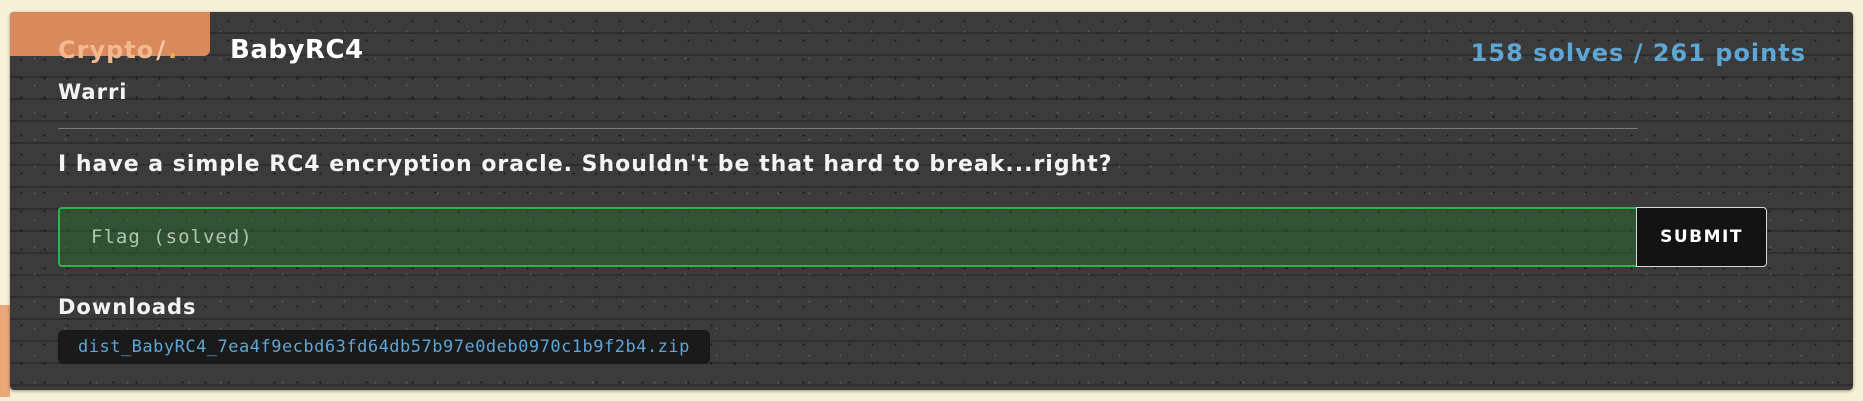  I want to click on downloads-heading: Downloads, so click(127, 307).